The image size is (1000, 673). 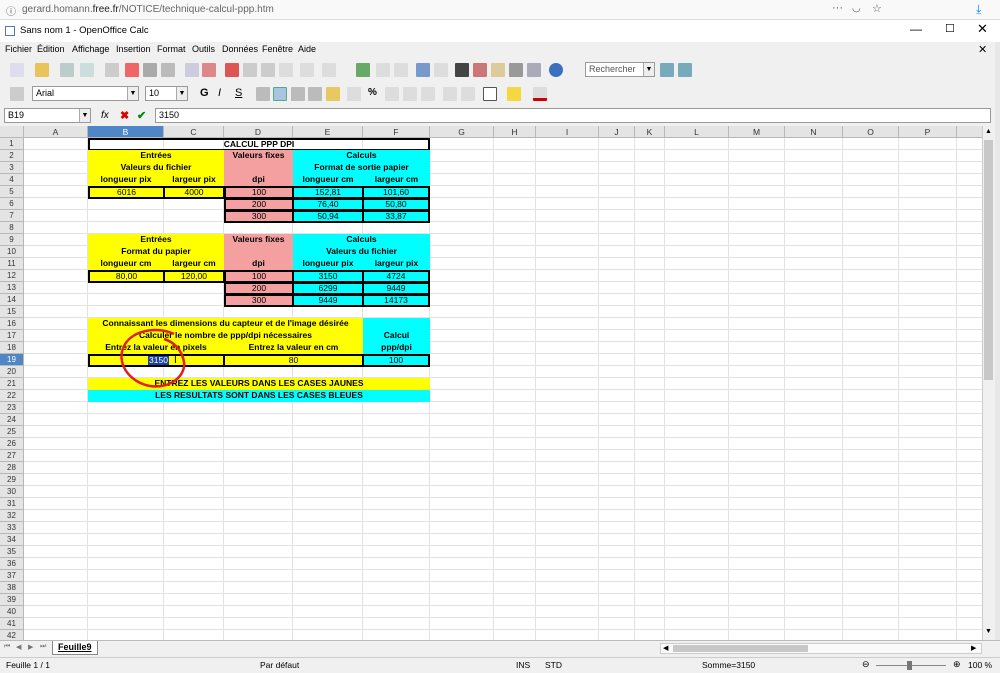 I want to click on col-header-e: E, so click(x=328, y=132).